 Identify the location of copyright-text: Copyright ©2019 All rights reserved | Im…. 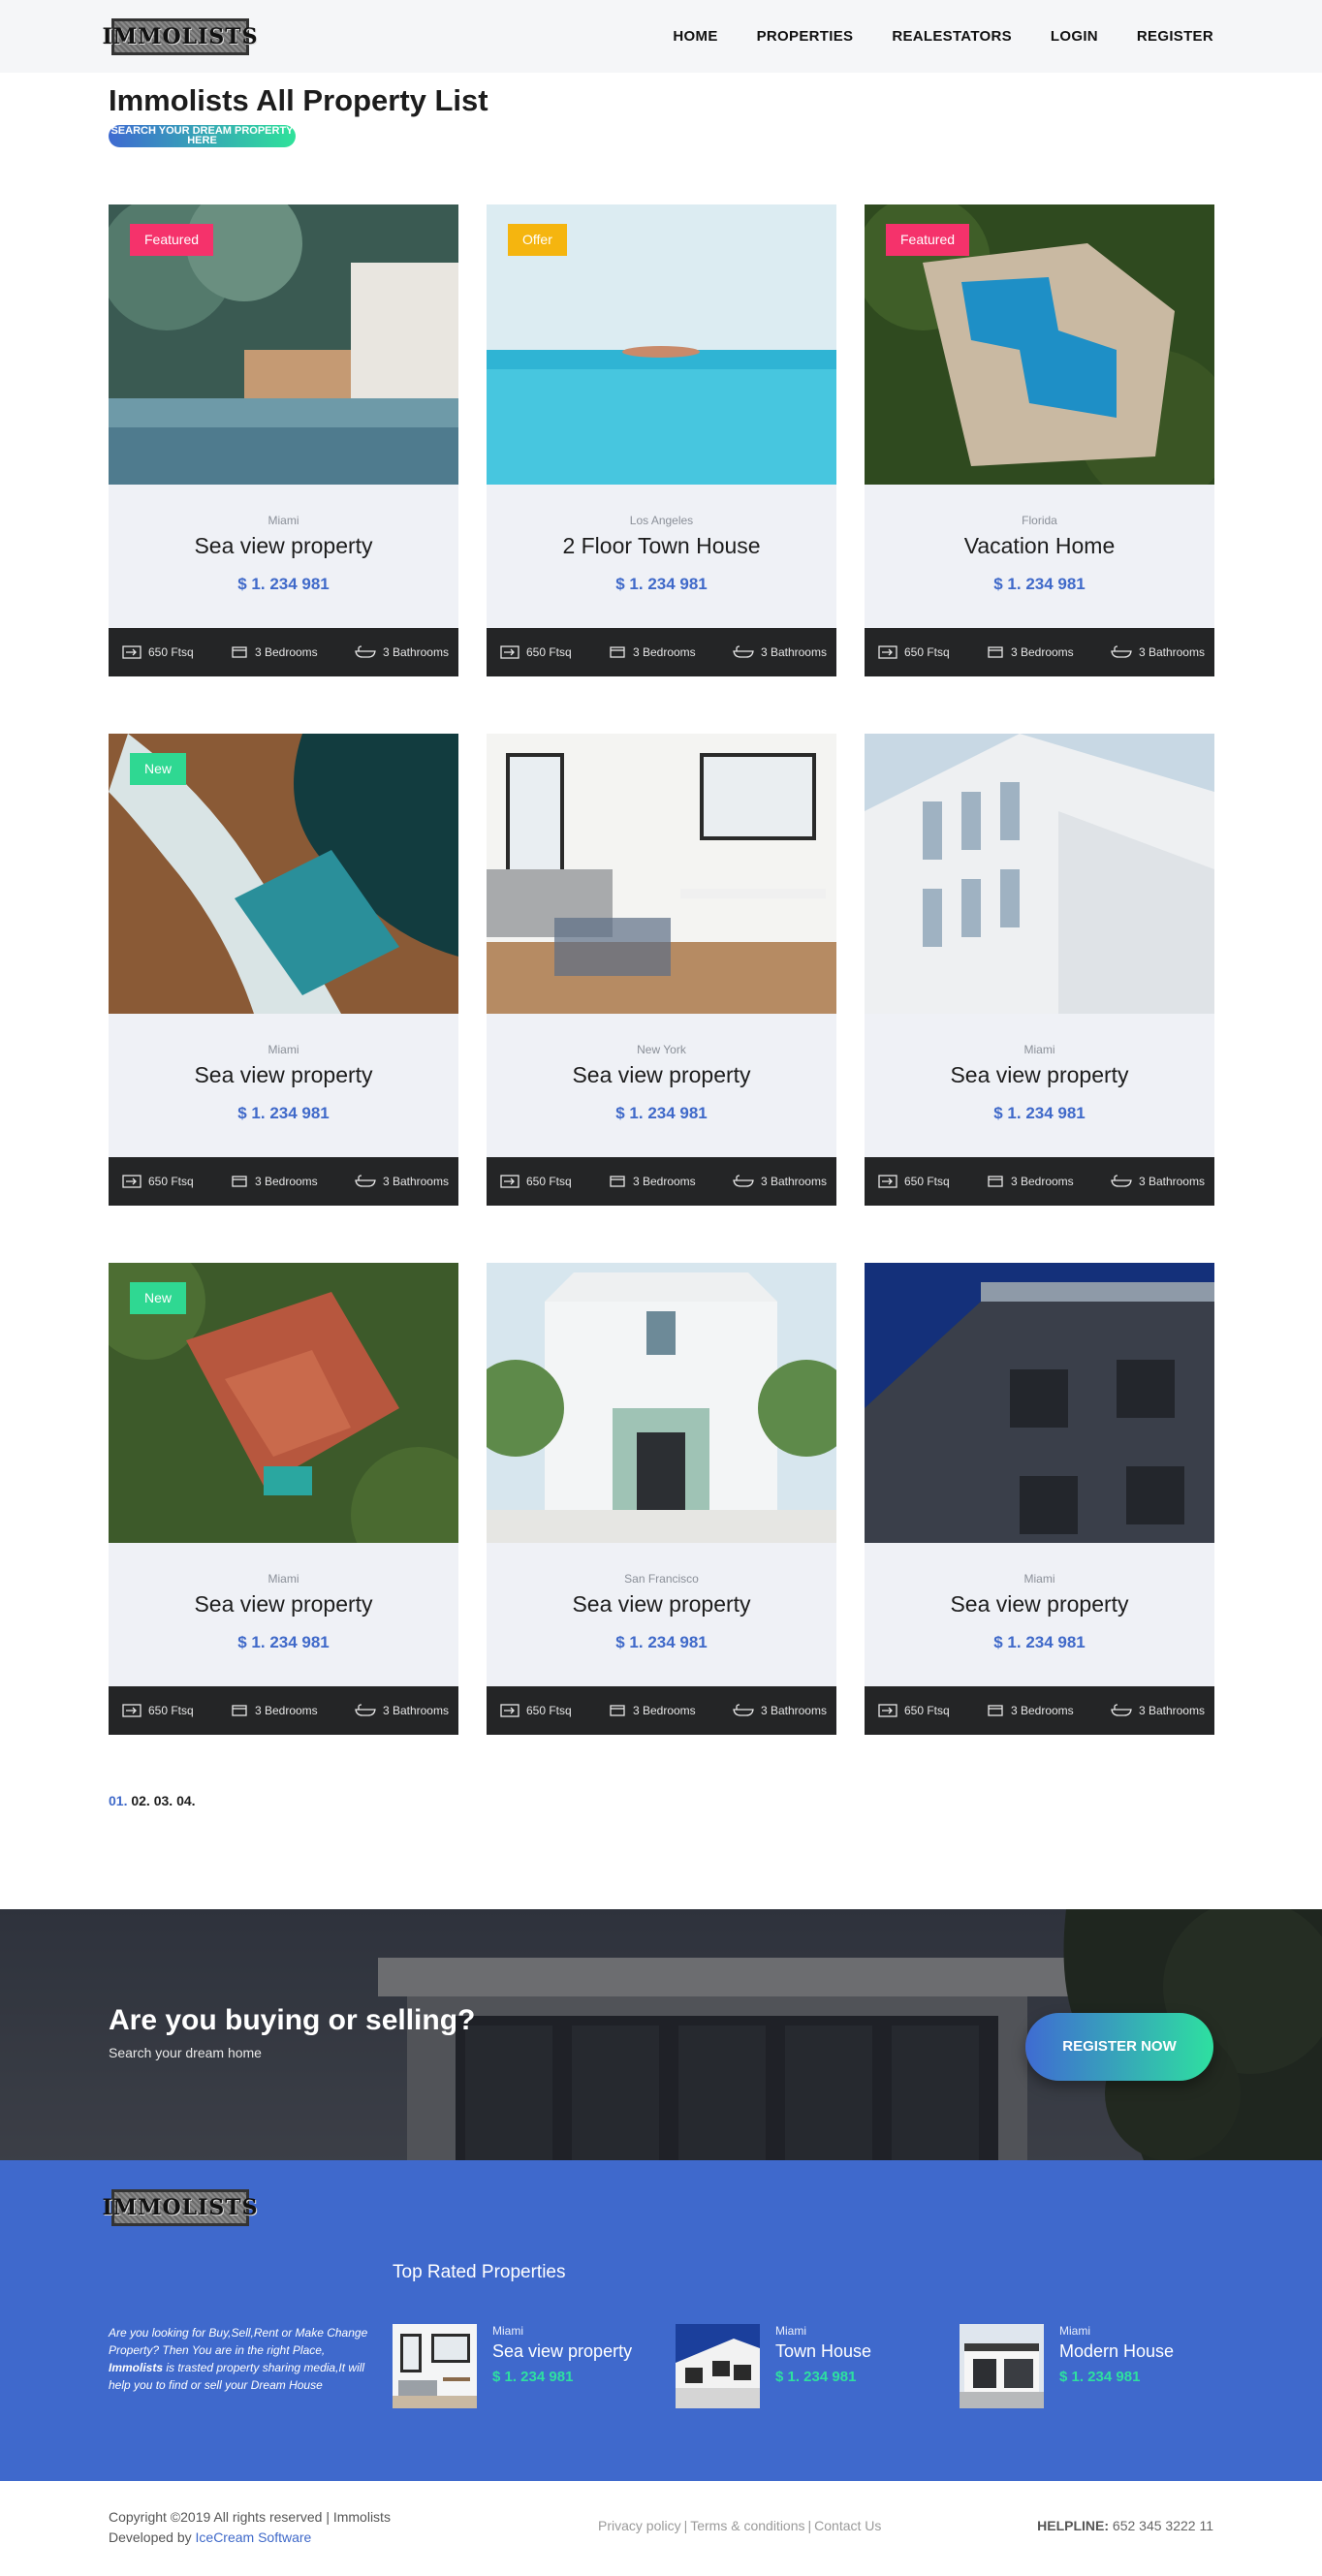
(250, 2517).